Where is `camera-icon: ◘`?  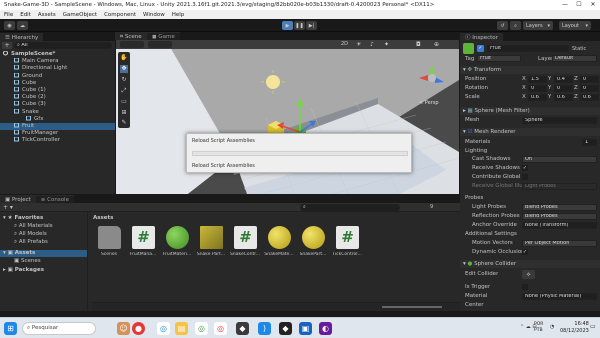 camera-icon: ◘ is located at coordinates (421, 44).